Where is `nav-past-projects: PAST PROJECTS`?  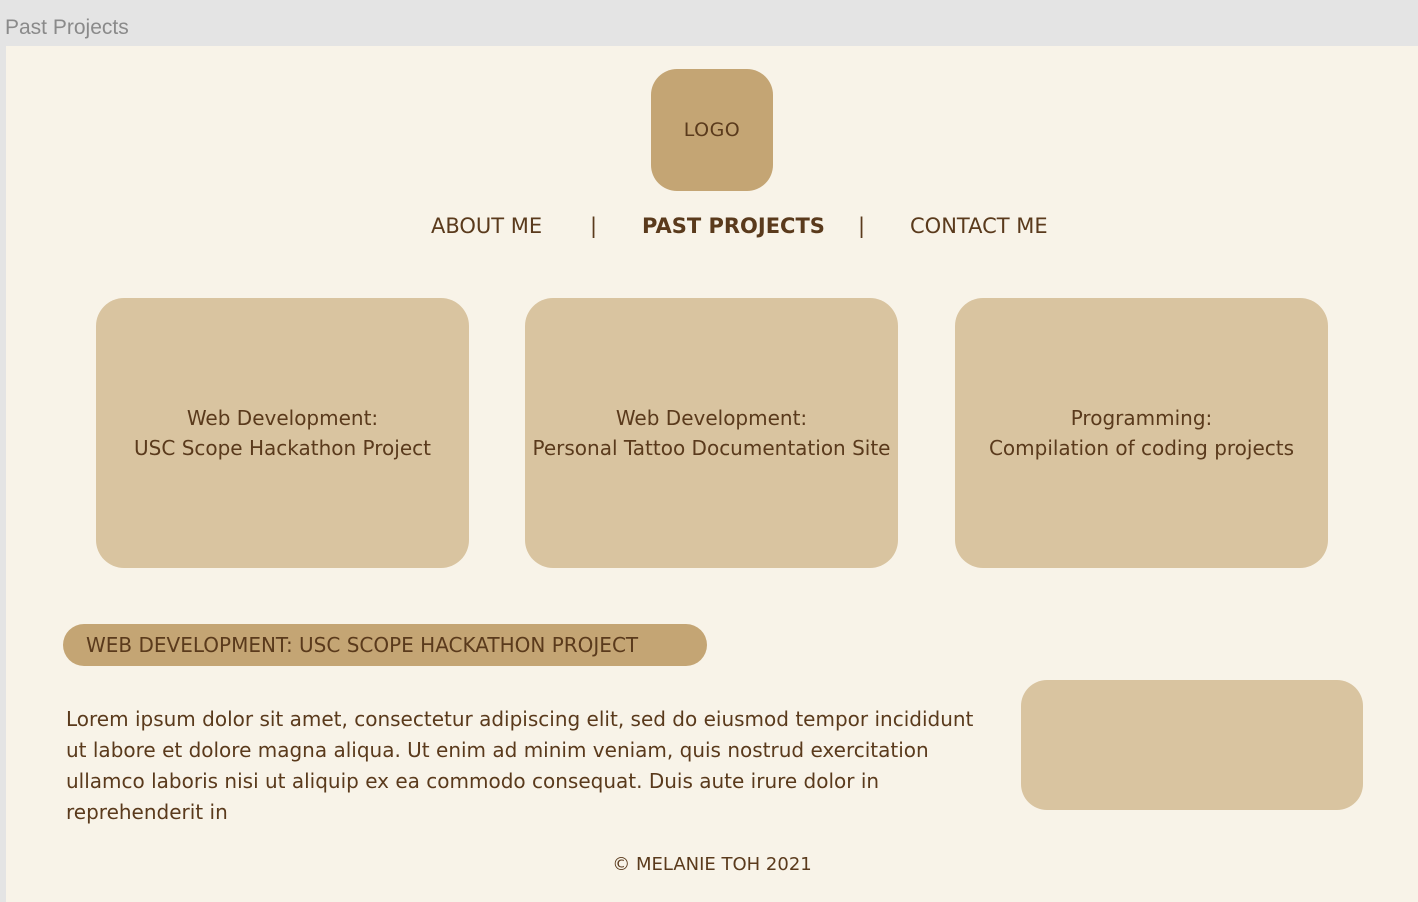 nav-past-projects: PAST PROJECTS is located at coordinates (733, 226).